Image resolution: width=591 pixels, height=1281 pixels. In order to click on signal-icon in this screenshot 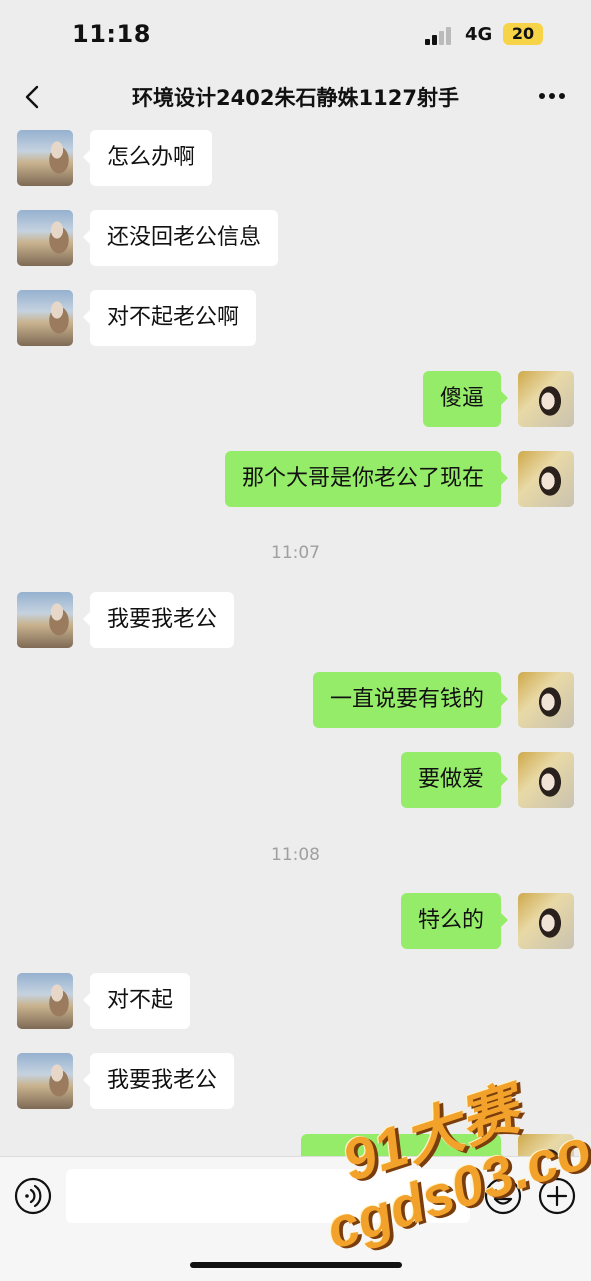, I will do `click(441, 36)`.